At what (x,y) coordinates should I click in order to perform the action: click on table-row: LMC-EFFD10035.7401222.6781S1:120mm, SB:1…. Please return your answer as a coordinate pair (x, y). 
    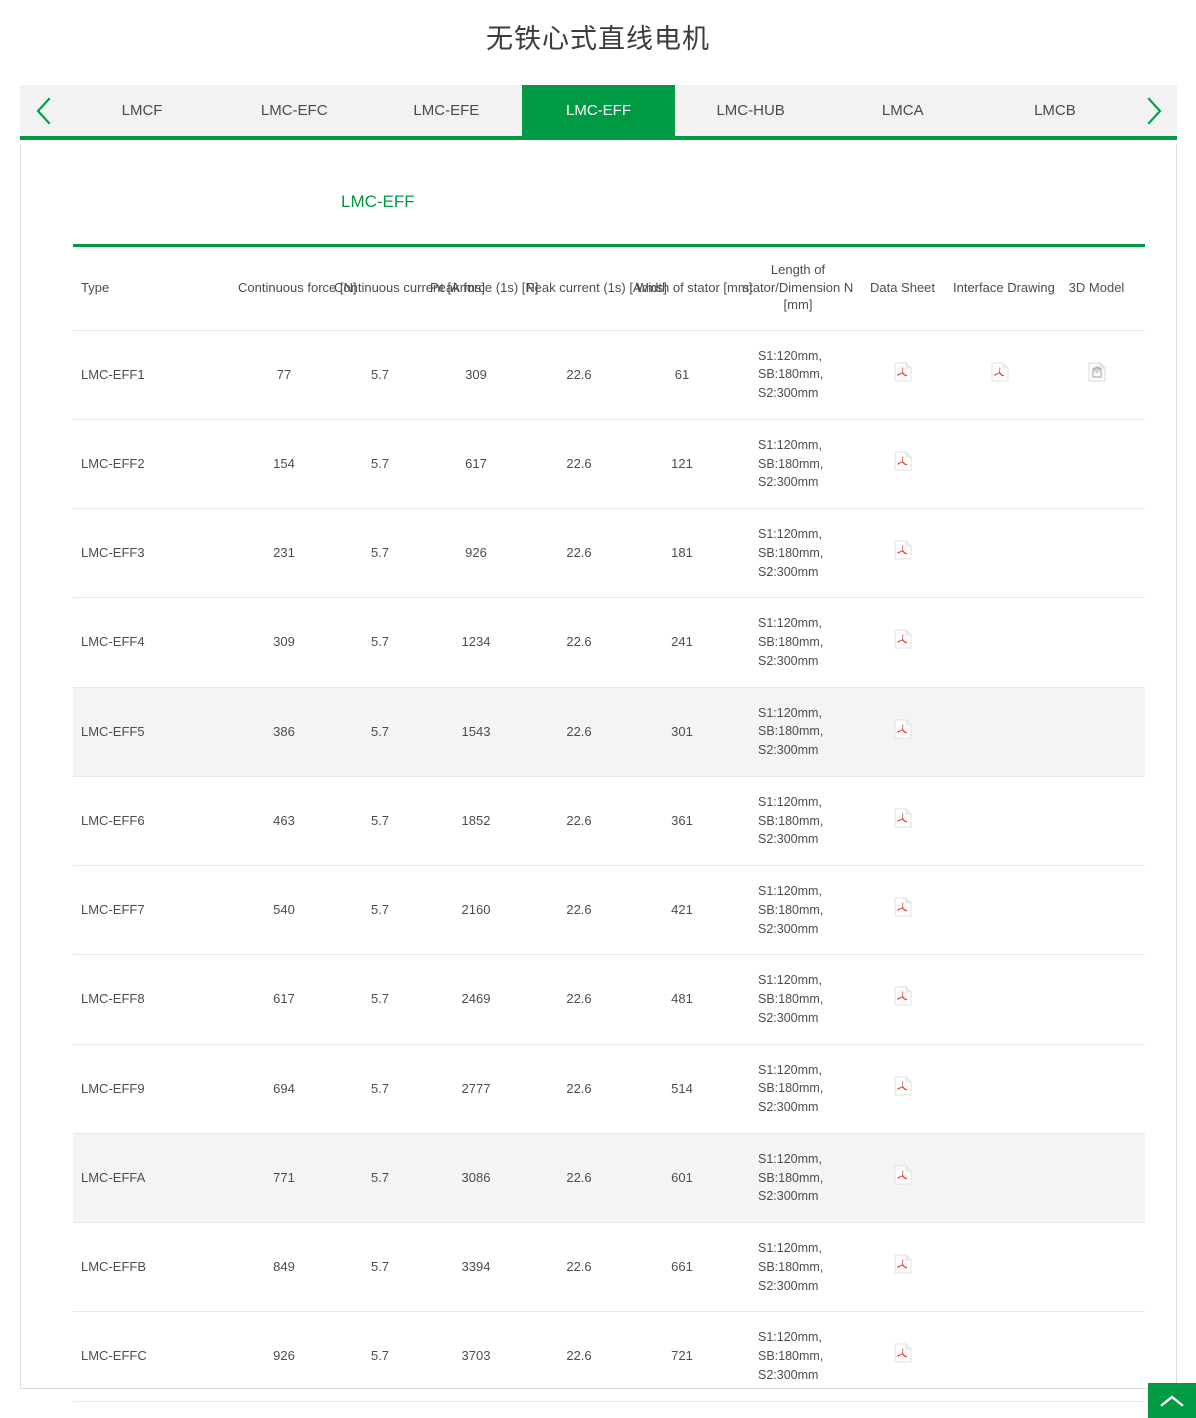
    Looking at the image, I should click on (609, 1409).